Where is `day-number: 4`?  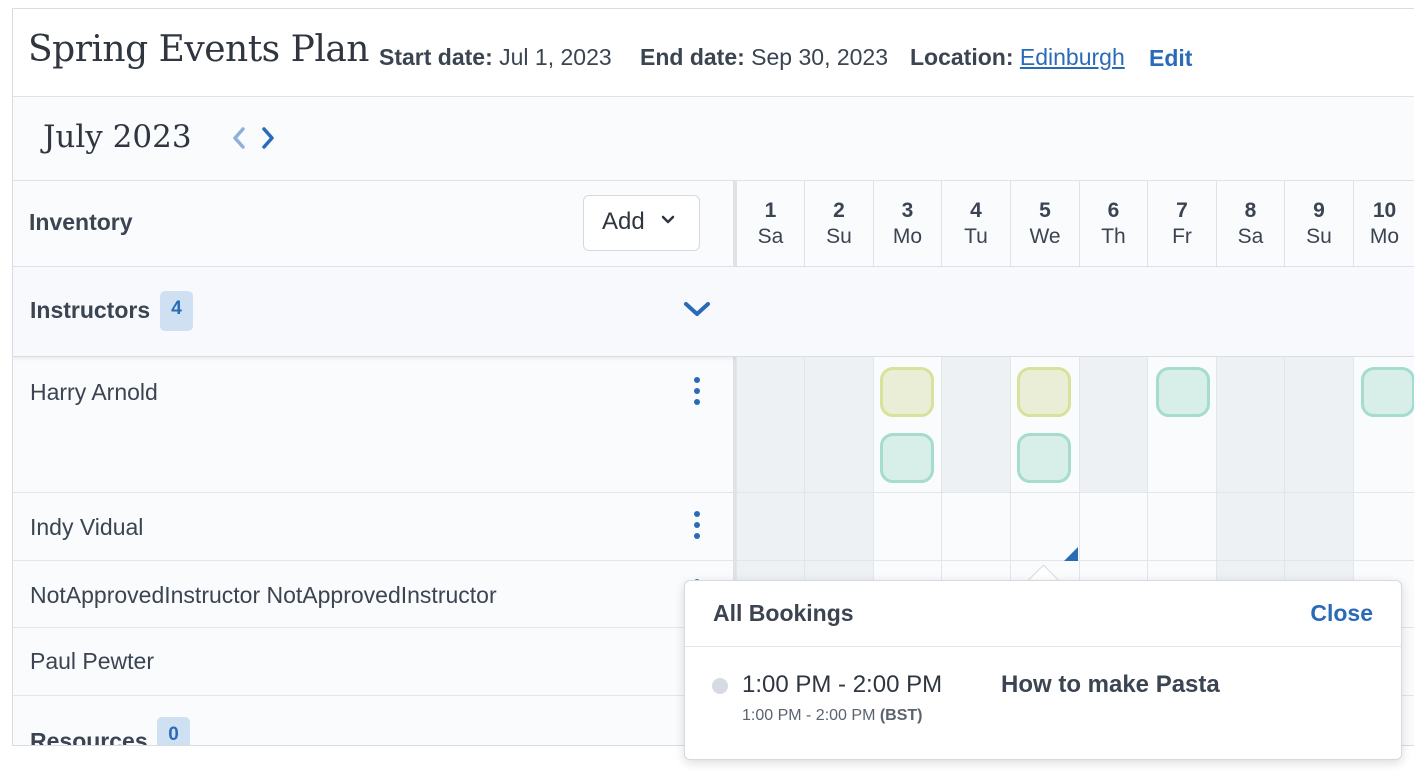 day-number: 4 is located at coordinates (976, 210).